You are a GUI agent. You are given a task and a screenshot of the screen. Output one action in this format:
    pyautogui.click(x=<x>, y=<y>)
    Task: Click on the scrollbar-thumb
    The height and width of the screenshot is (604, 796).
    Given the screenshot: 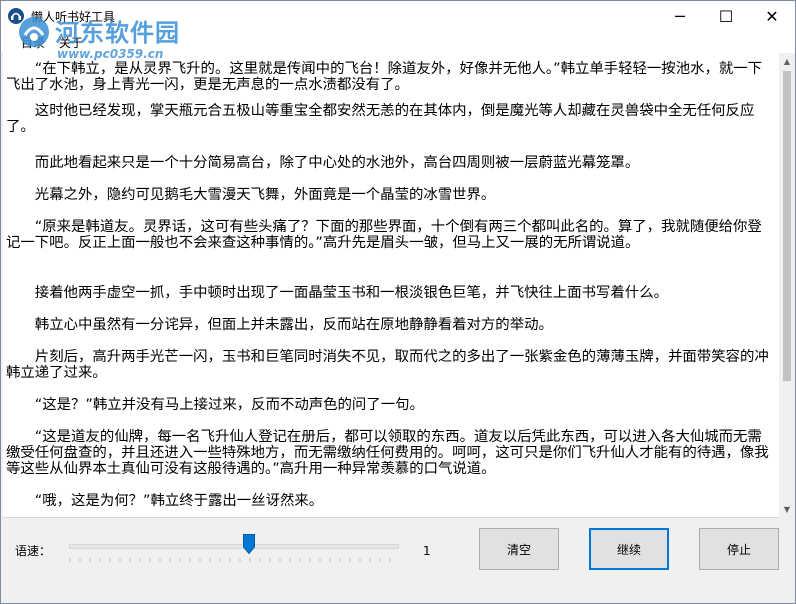 What is the action you would take?
    pyautogui.click(x=787, y=226)
    